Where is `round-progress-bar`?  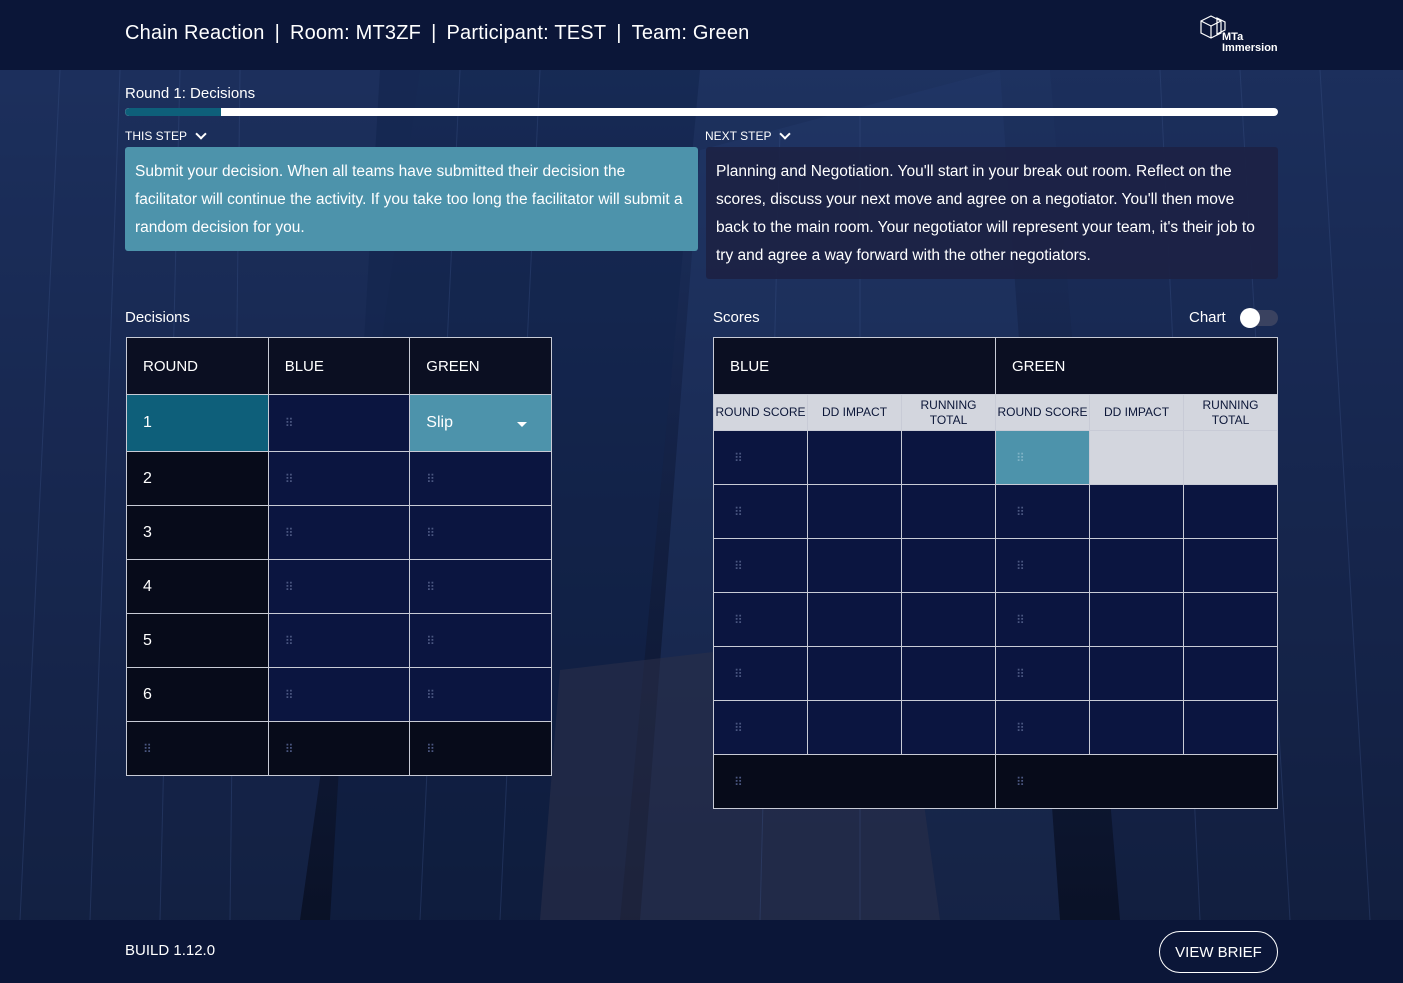
round-progress-bar is located at coordinates (701, 112).